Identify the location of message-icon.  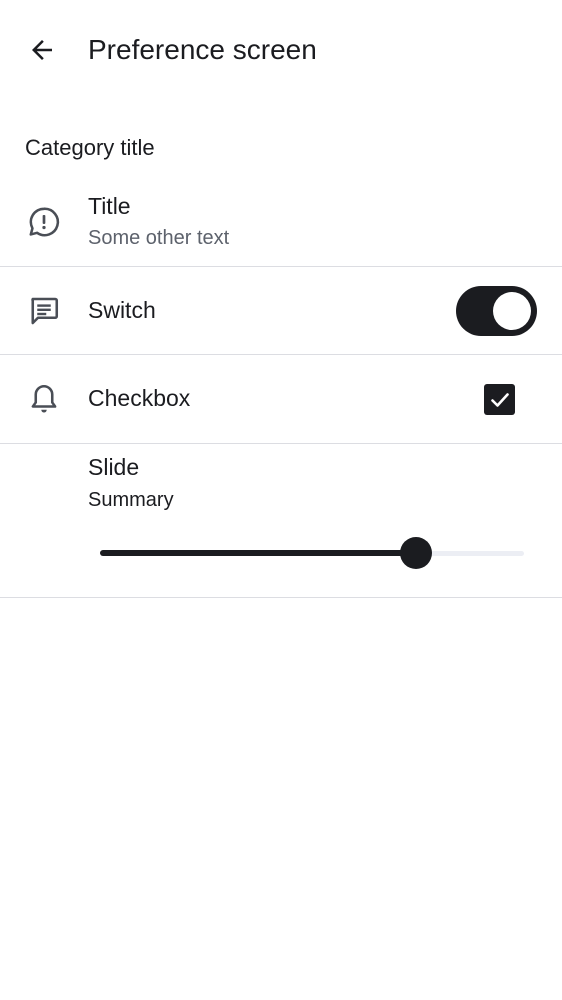
(44, 311).